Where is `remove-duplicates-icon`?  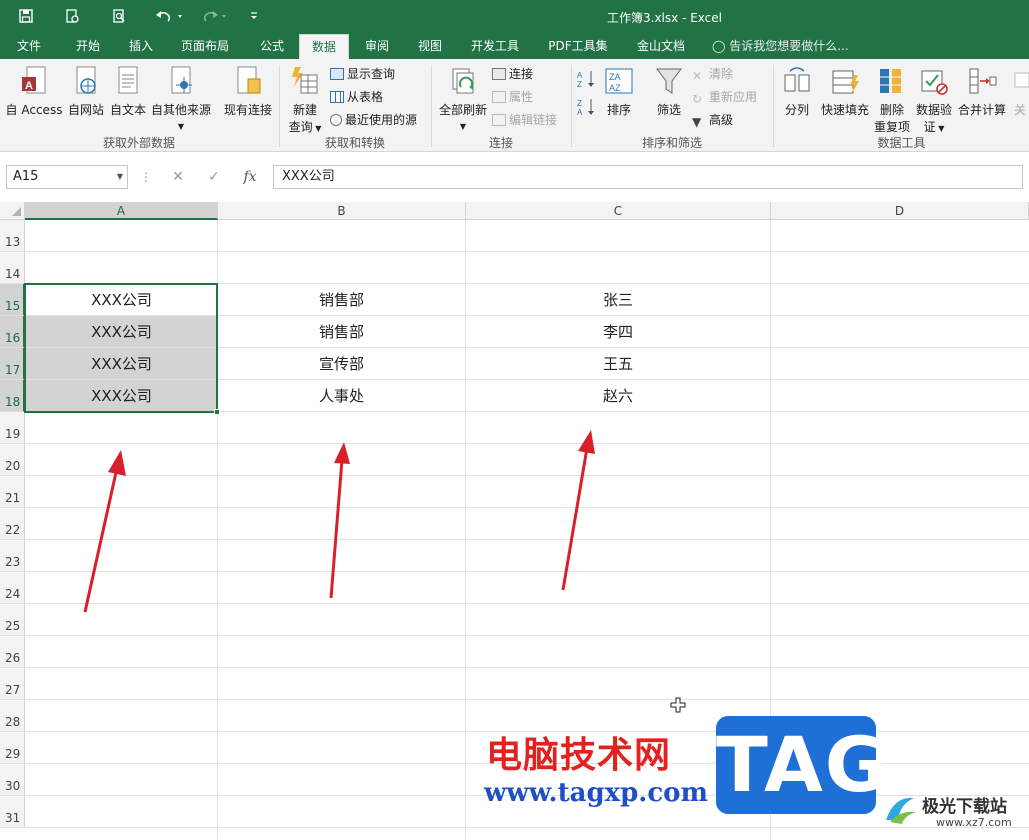
remove-duplicates-icon is located at coordinates (890, 81).